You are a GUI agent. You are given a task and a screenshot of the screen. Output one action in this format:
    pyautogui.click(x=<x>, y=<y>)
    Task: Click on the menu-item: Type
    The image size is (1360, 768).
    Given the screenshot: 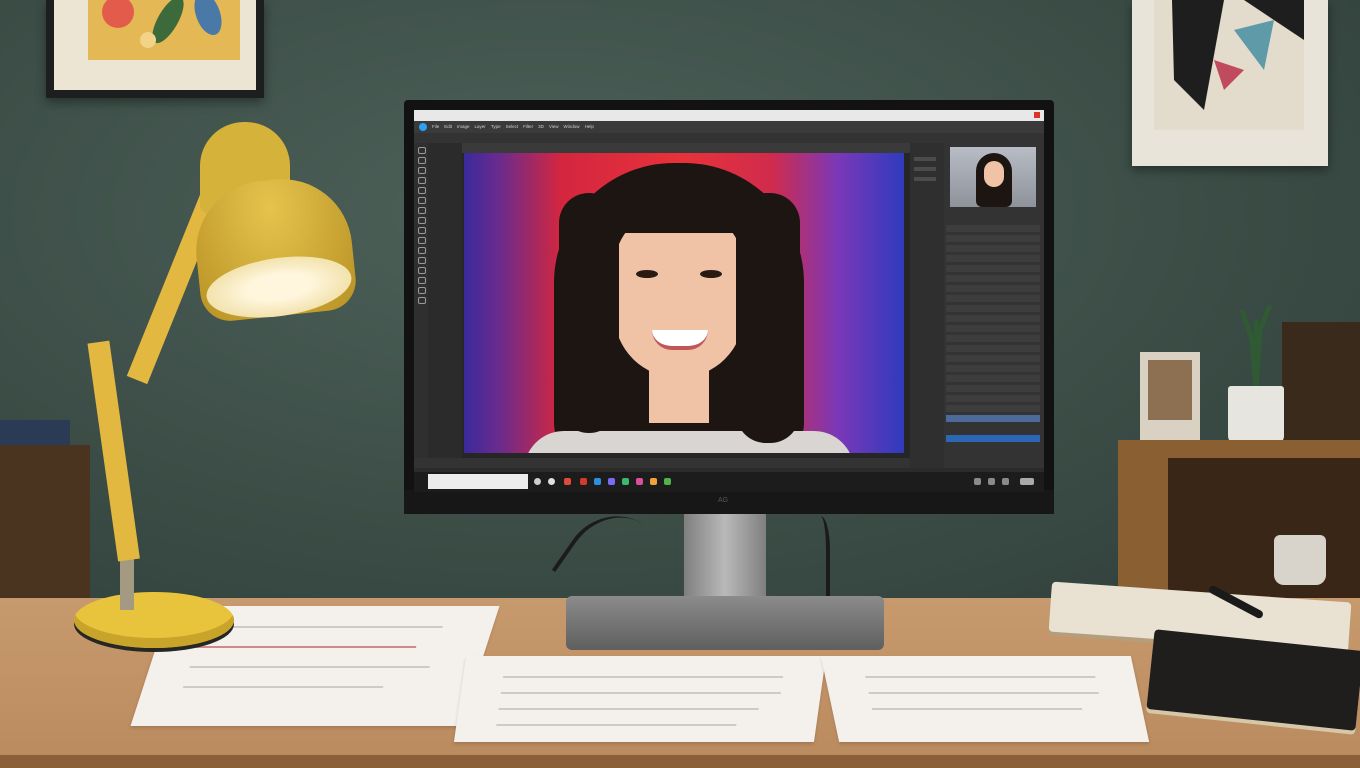 What is the action you would take?
    pyautogui.click(x=496, y=127)
    